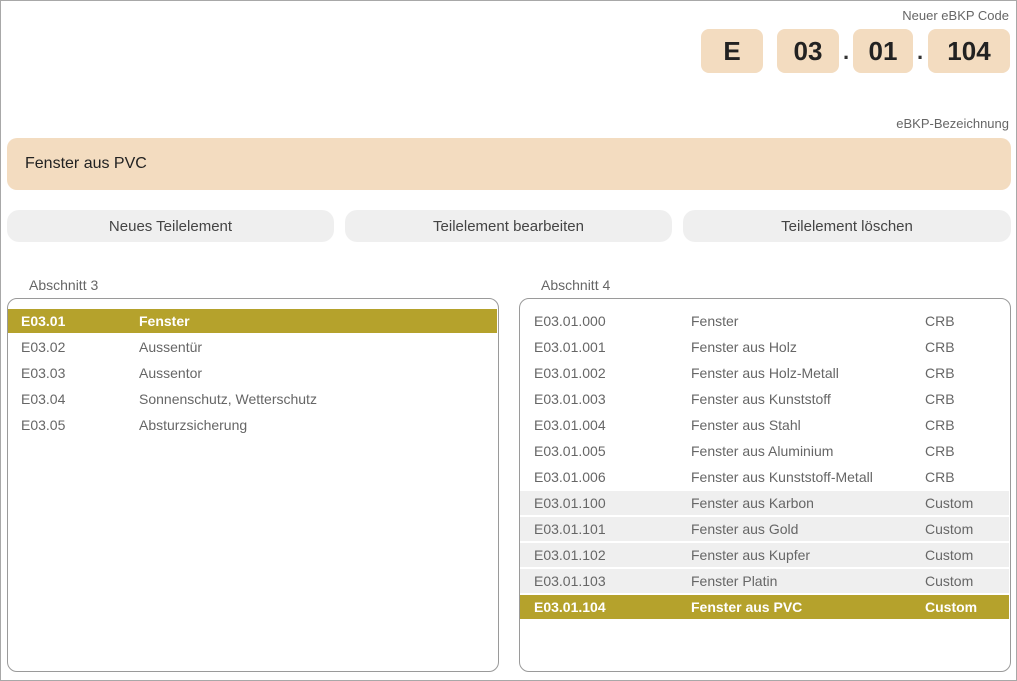 The height and width of the screenshot is (681, 1017). I want to click on item-code: E03.05, so click(43, 425).